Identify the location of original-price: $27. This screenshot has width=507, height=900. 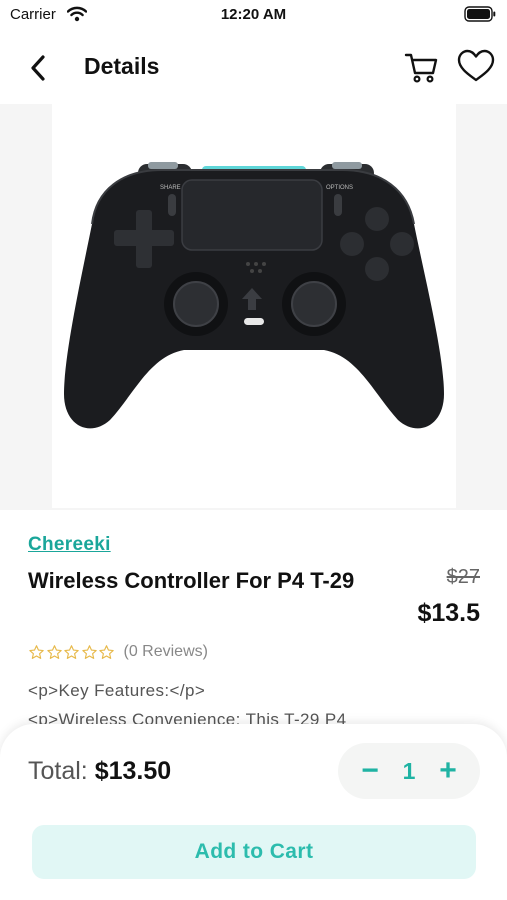
(463, 577).